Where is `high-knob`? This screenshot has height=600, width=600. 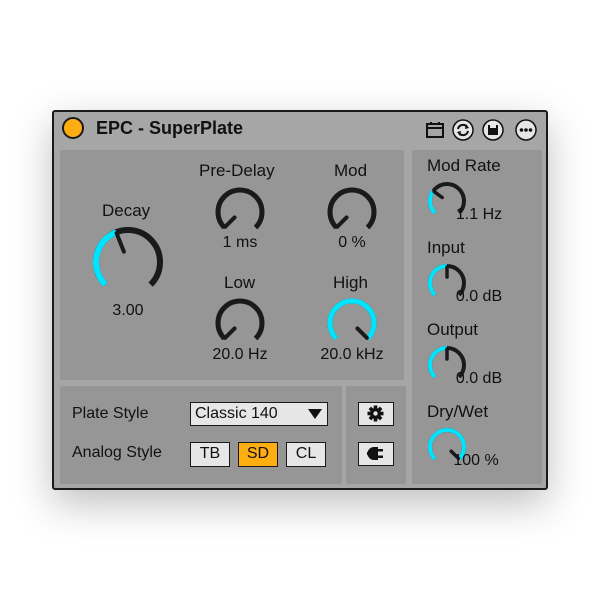
high-knob is located at coordinates (352, 323).